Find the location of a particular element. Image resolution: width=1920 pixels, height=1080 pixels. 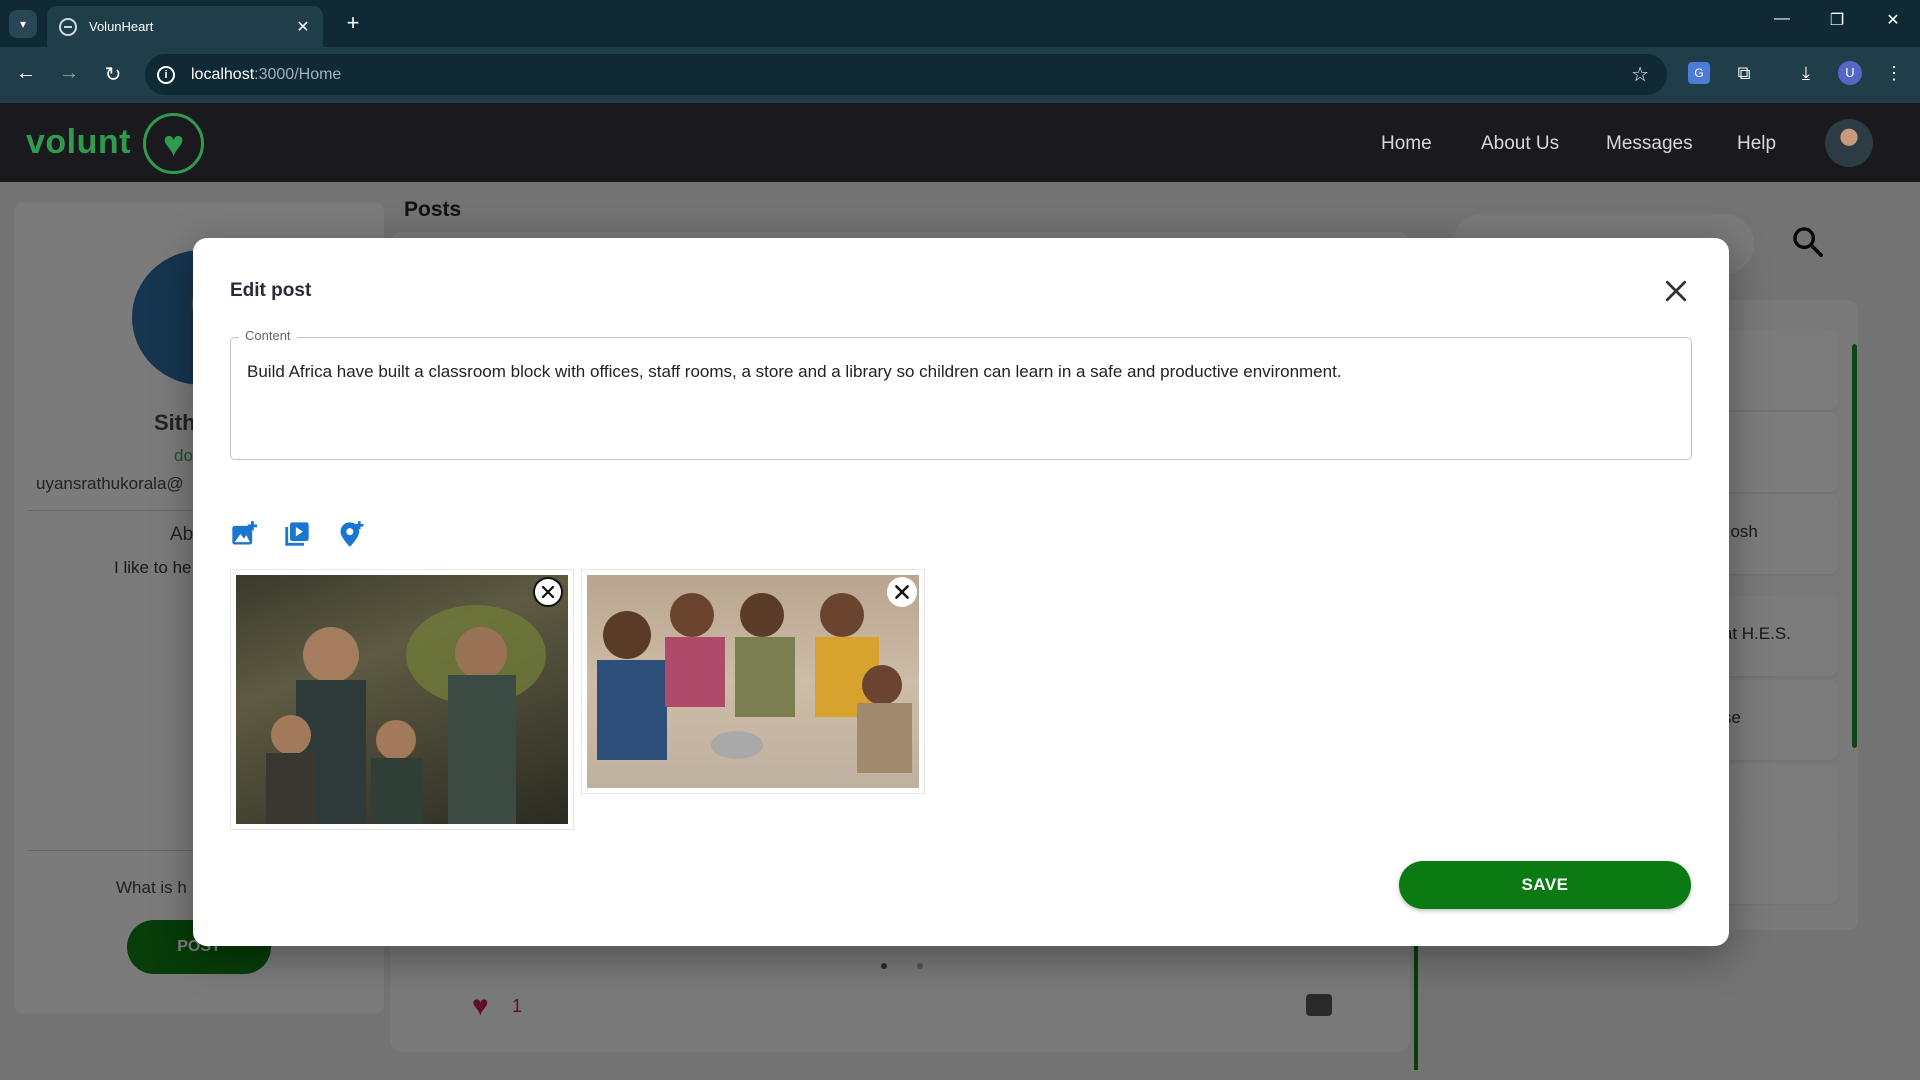

dialog-title: Edit post is located at coordinates (271, 290).